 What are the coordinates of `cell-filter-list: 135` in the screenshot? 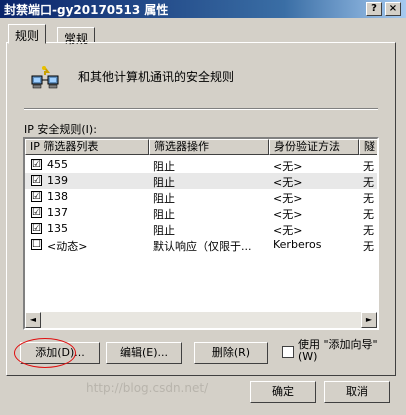 It's located at (57, 228).